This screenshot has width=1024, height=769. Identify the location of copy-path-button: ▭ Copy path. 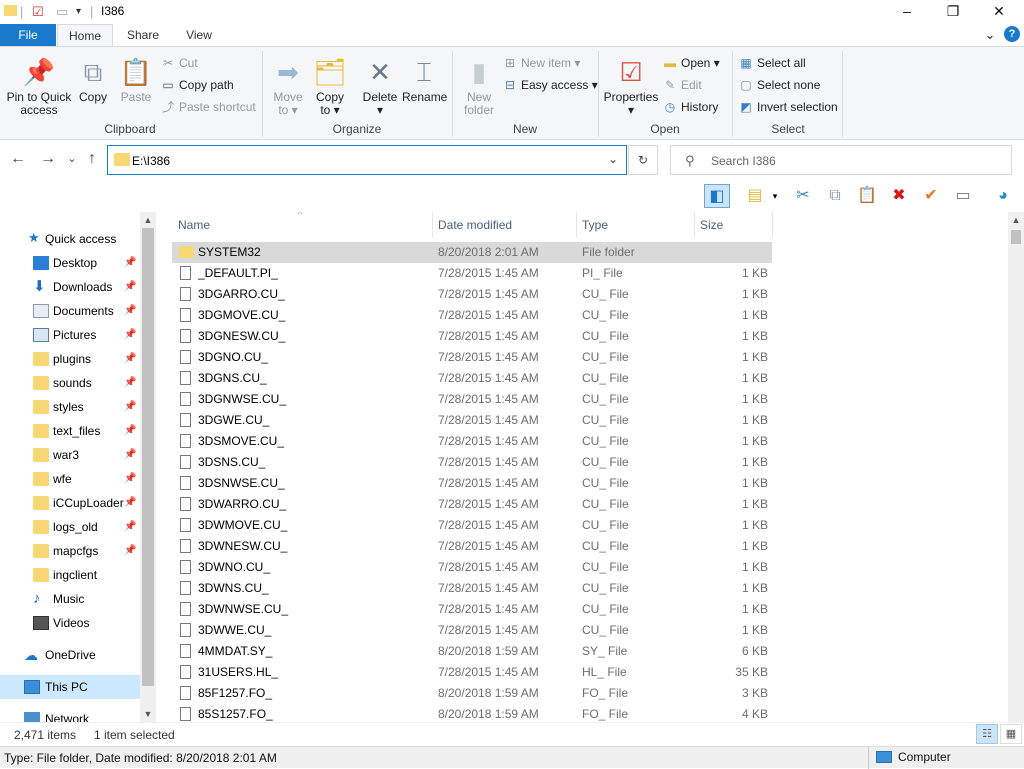
(196, 85).